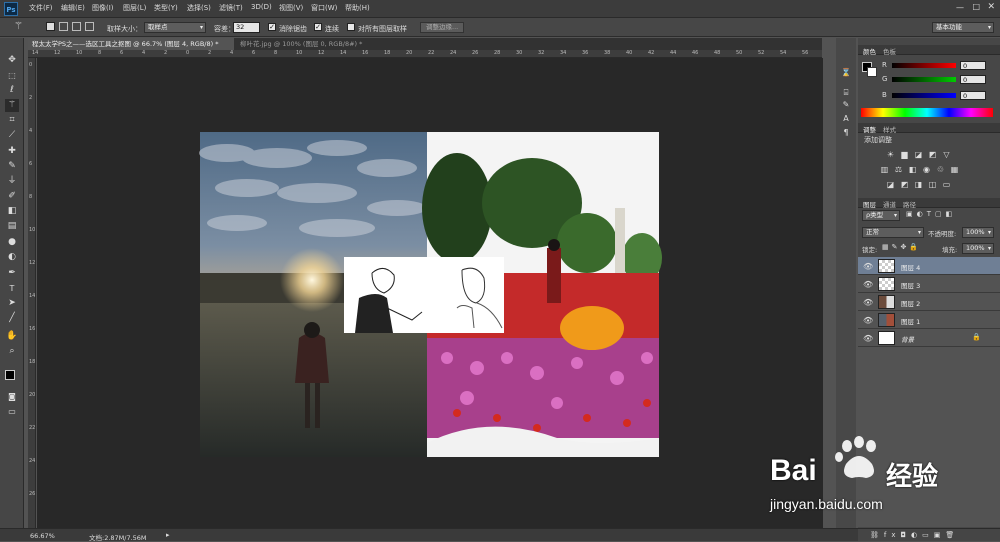  I want to click on layer-name: 背景, so click(907, 339).